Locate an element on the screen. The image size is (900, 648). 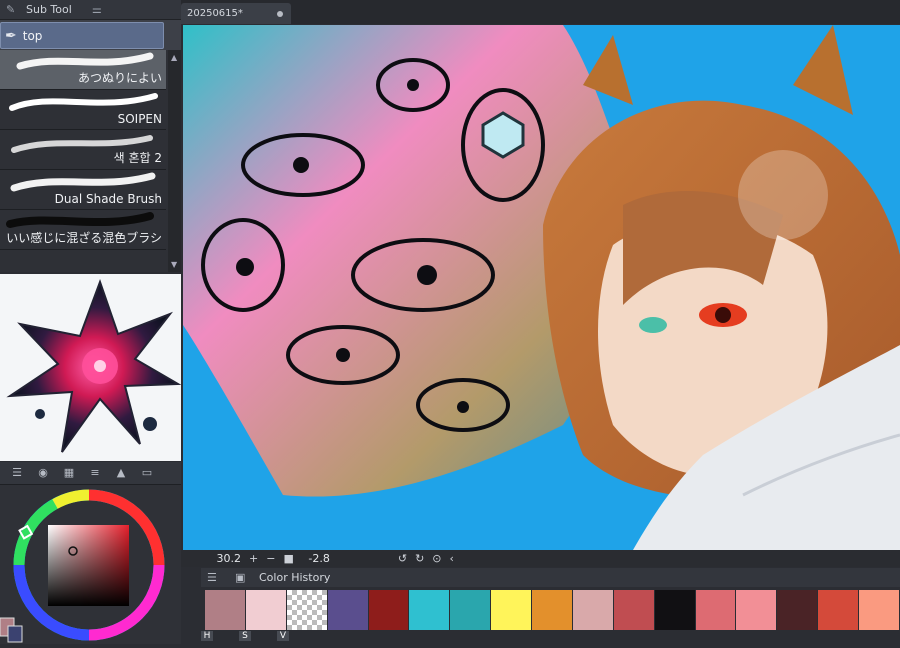
hue-label: H is located at coordinates (207, 636).